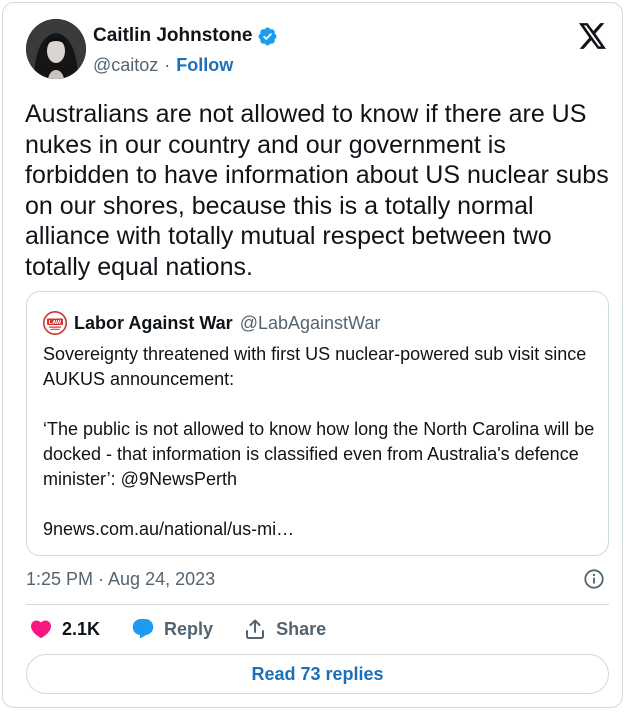 The height and width of the screenshot is (712, 627). I want to click on read-replies-button: Read 73 replies, so click(317, 674).